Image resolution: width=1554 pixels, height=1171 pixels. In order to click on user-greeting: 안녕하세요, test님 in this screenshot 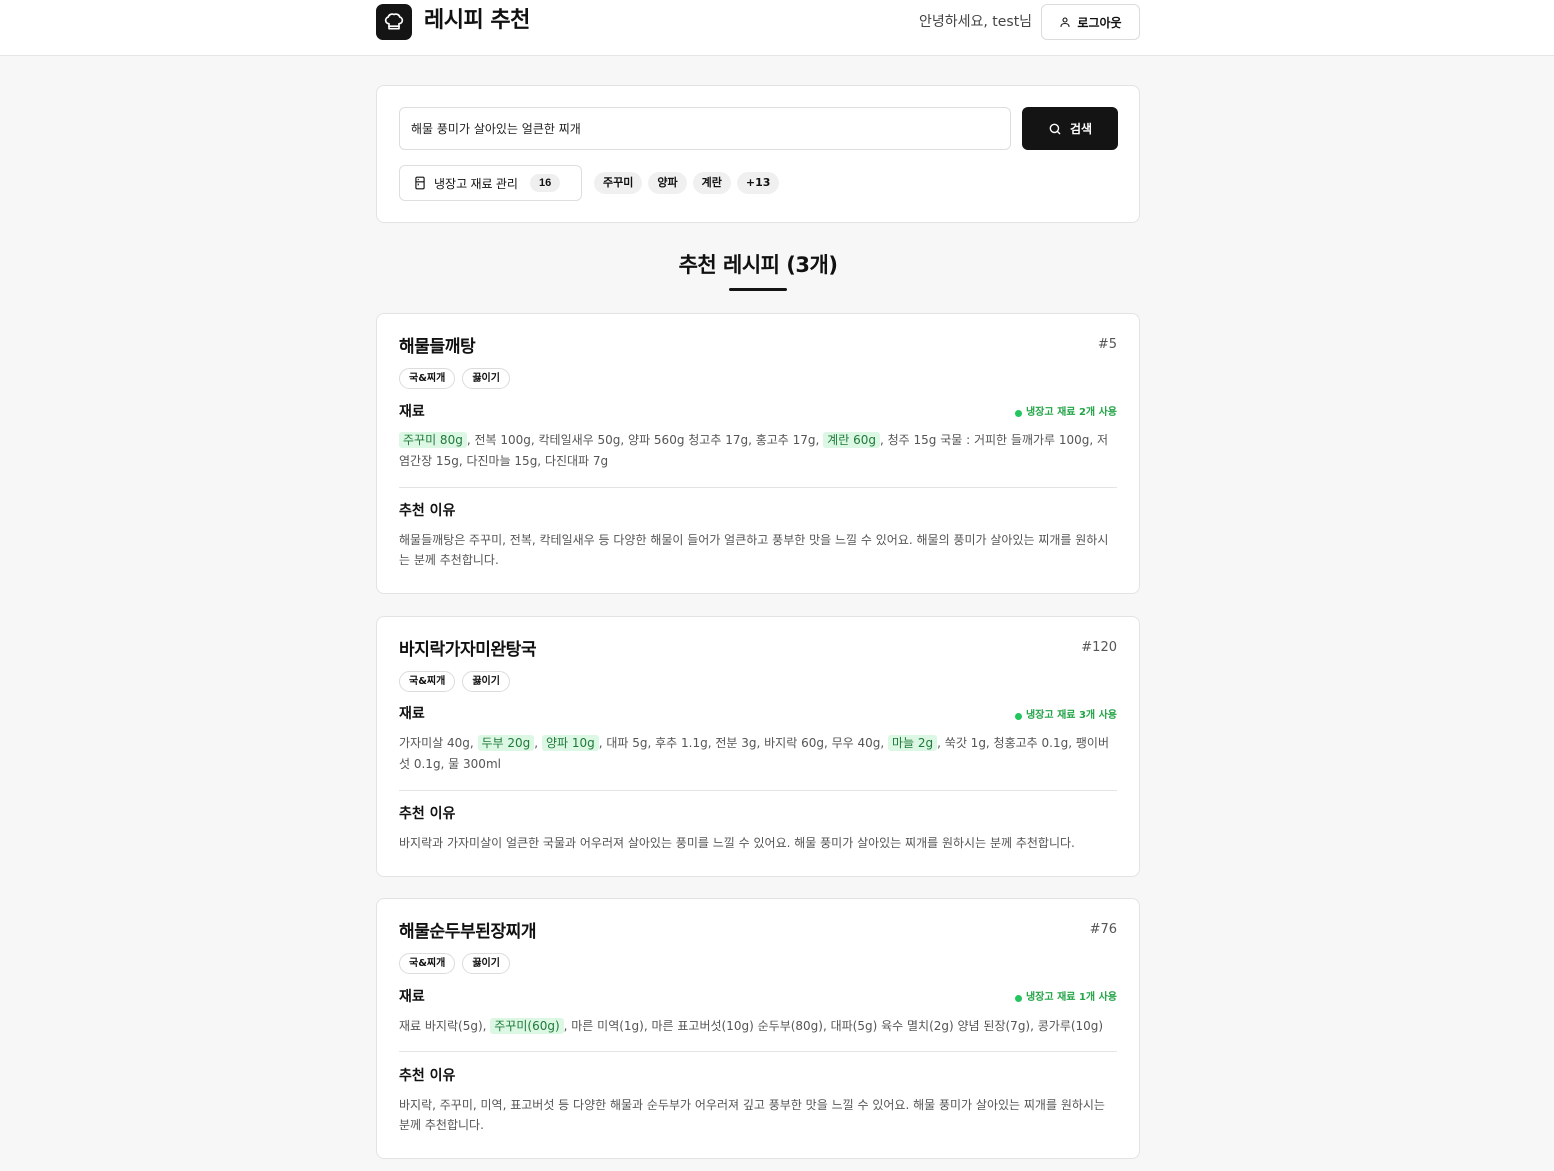, I will do `click(976, 22)`.